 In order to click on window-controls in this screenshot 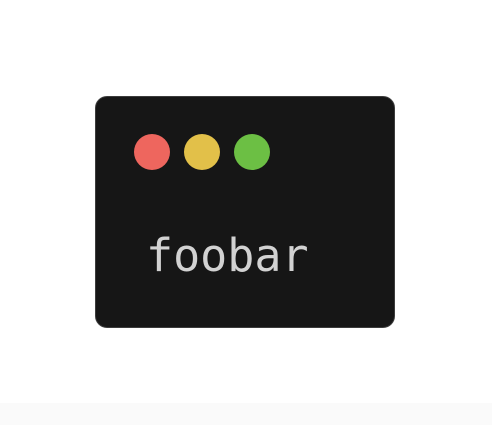, I will do `click(202, 152)`.